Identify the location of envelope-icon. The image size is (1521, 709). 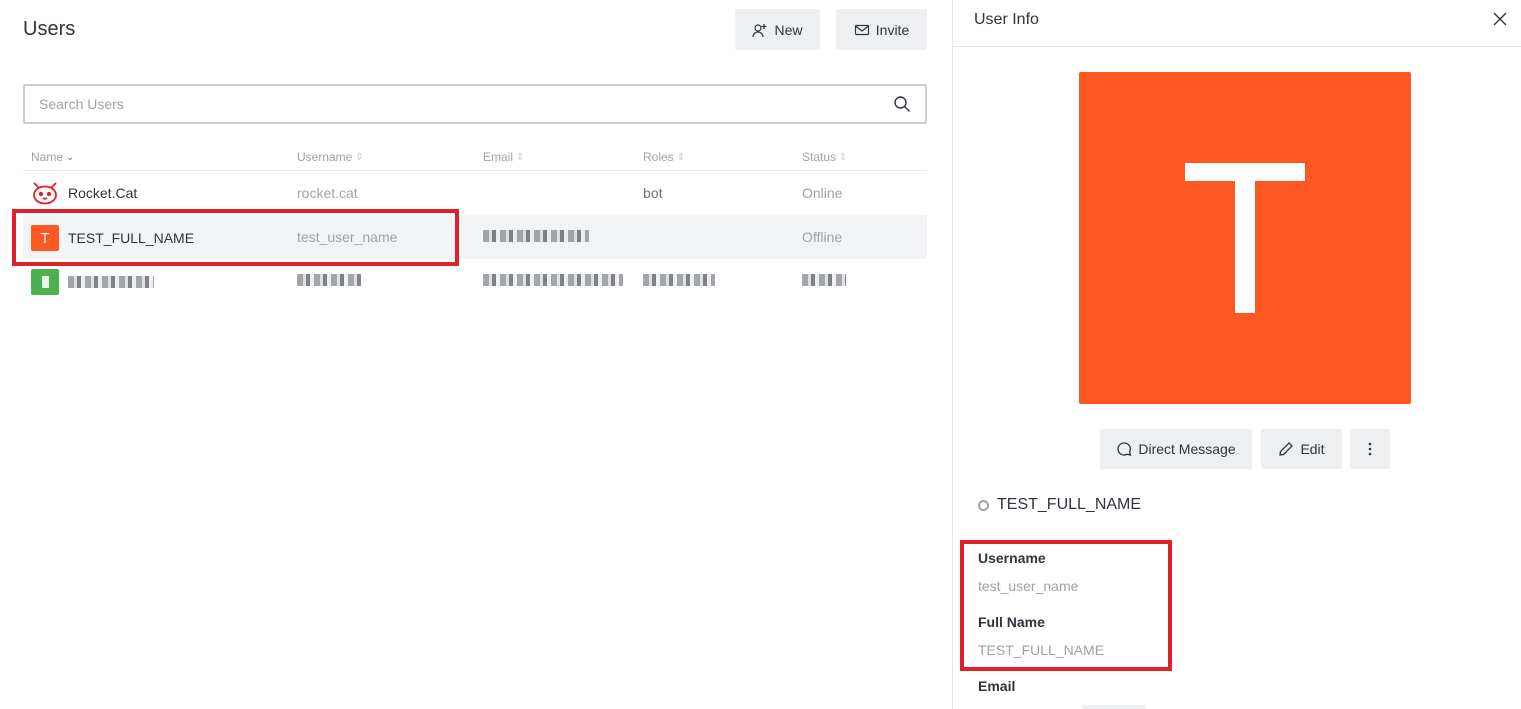
(861, 29).